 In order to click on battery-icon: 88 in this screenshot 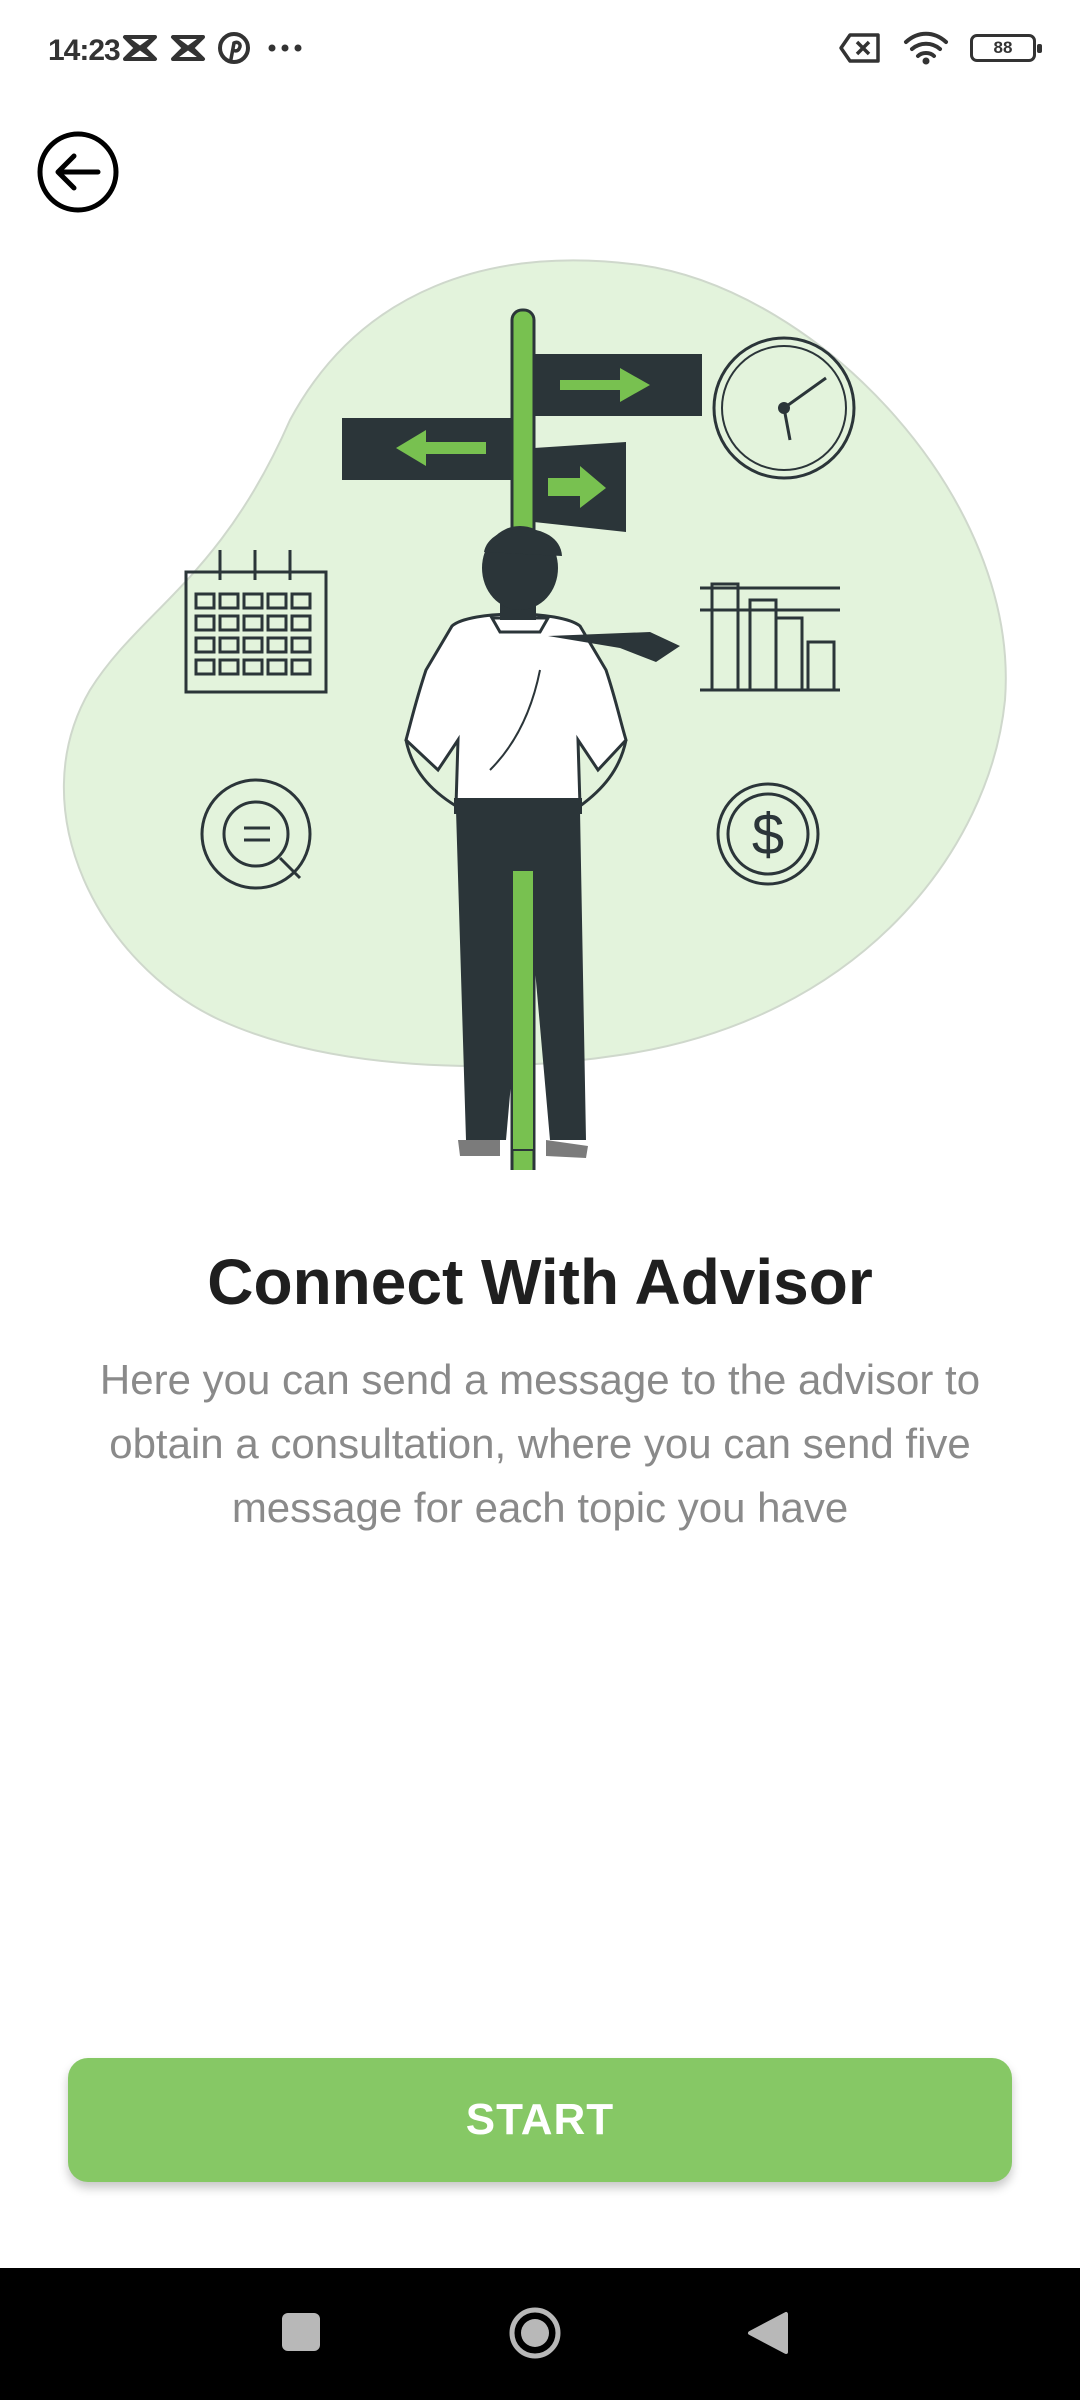, I will do `click(1006, 48)`.